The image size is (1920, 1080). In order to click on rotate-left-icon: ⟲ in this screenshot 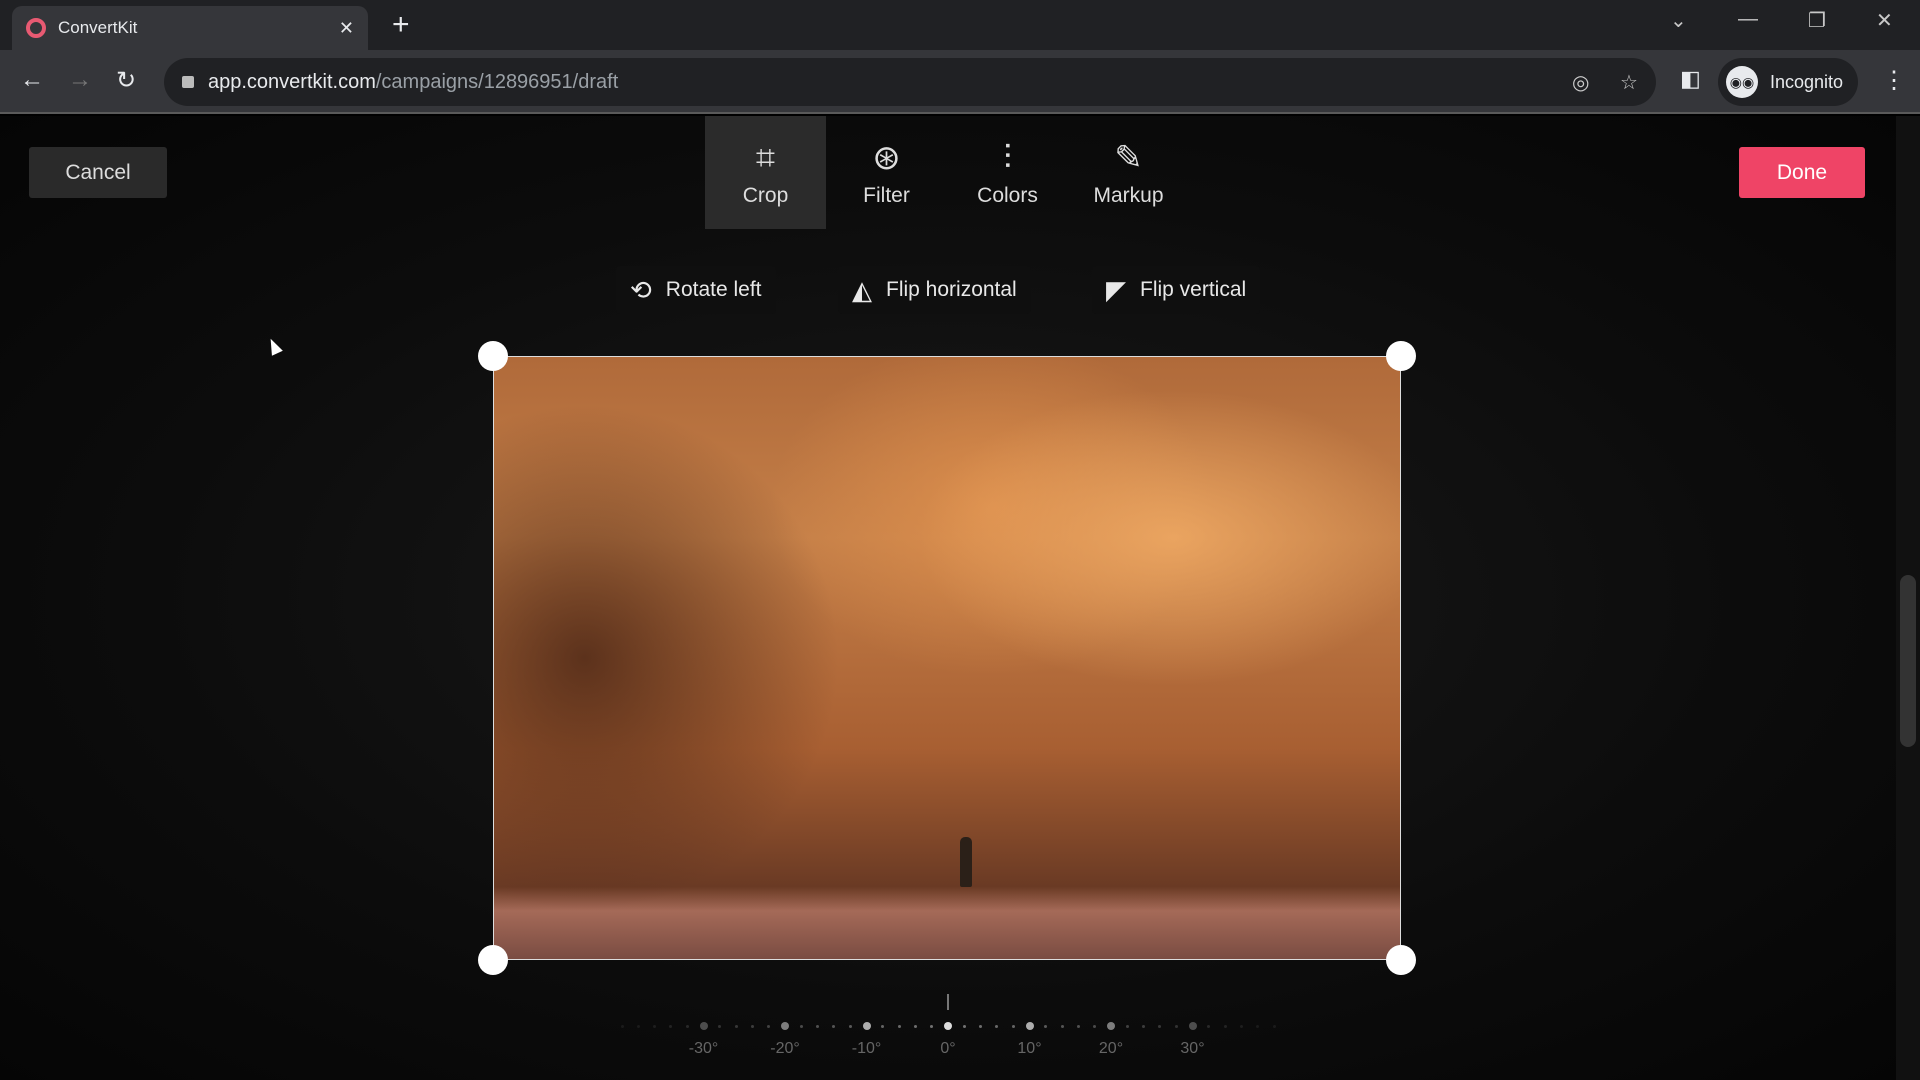, I will do `click(641, 289)`.